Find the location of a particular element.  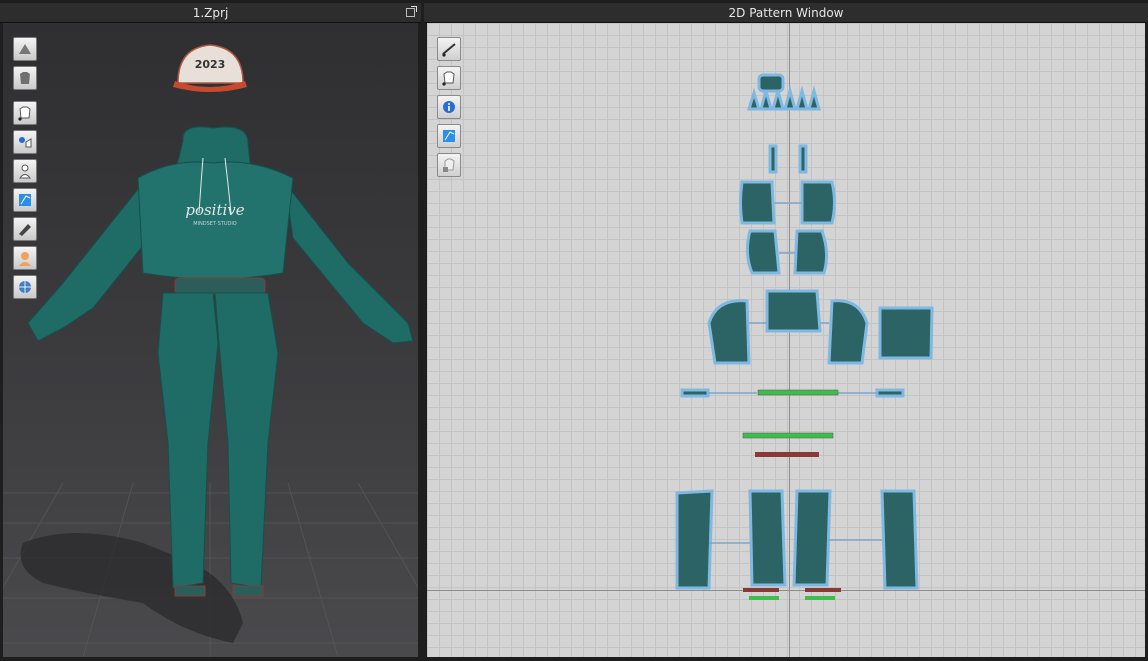

waistband-strip is located at coordinates (798, 392).